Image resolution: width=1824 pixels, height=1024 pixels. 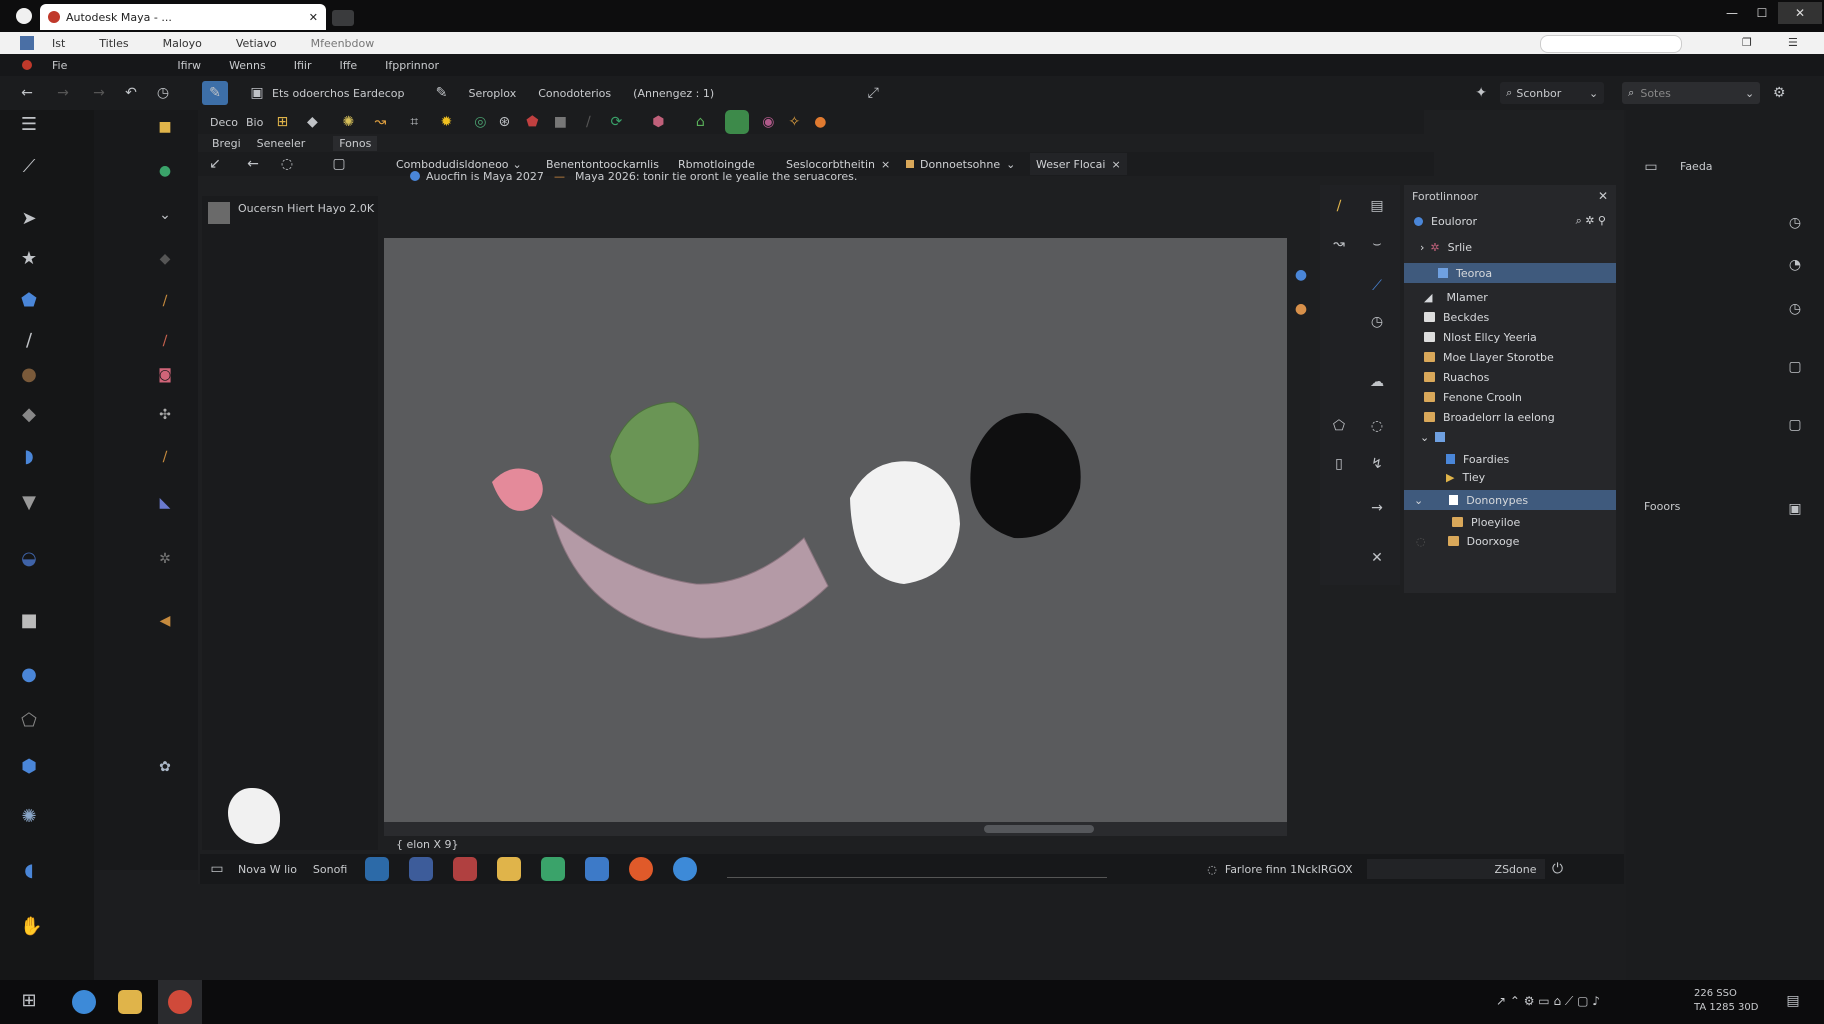 What do you see at coordinates (835, 829) in the screenshot?
I see `viewport-scrollbar` at bounding box center [835, 829].